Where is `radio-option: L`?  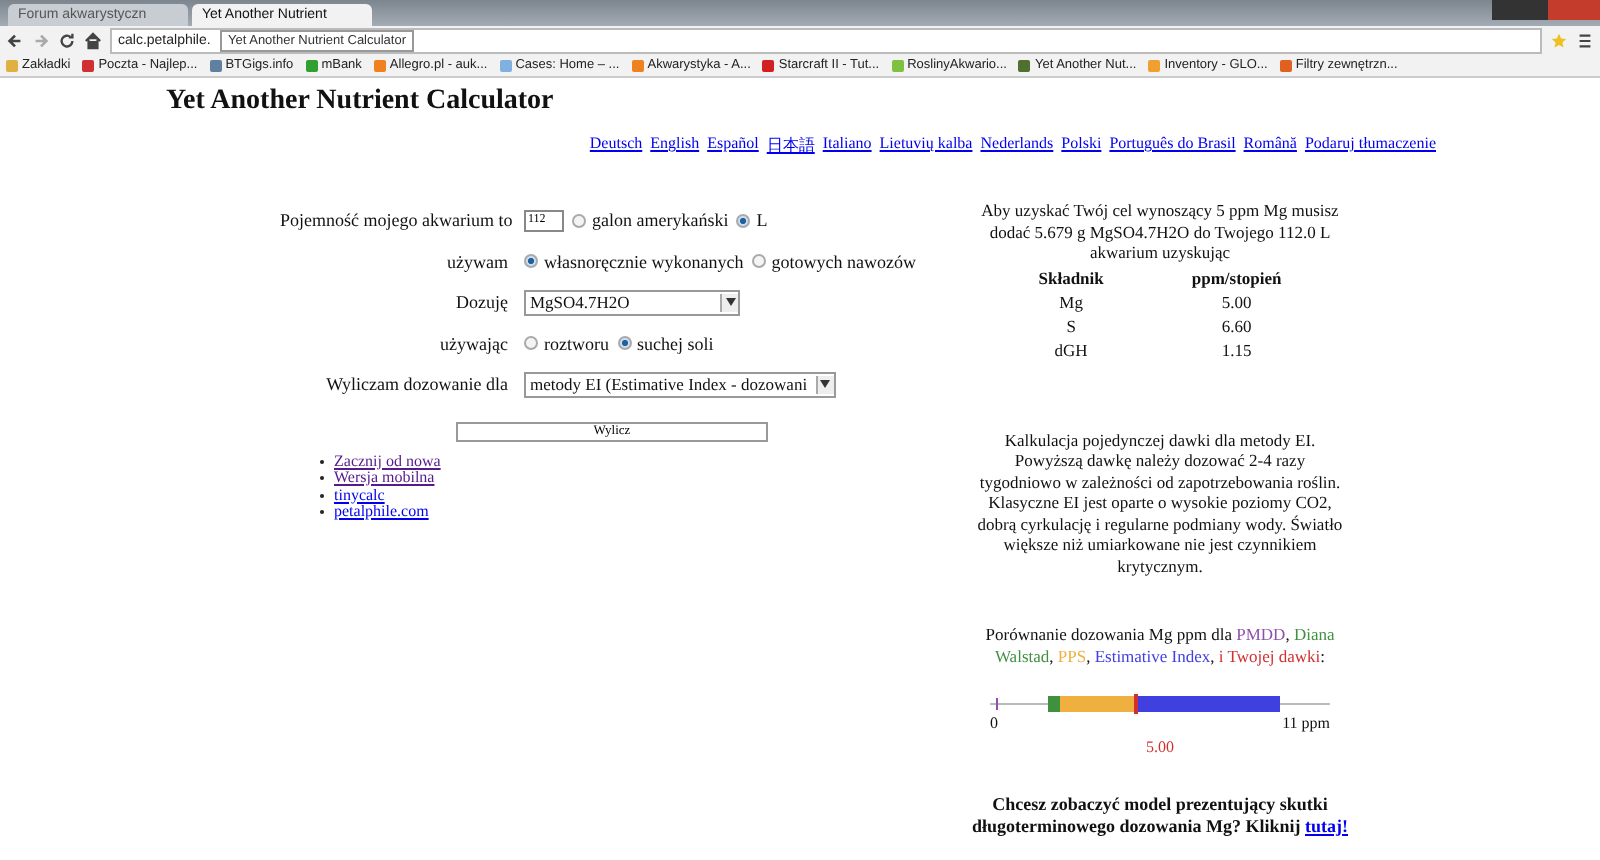 radio-option: L is located at coordinates (752, 220).